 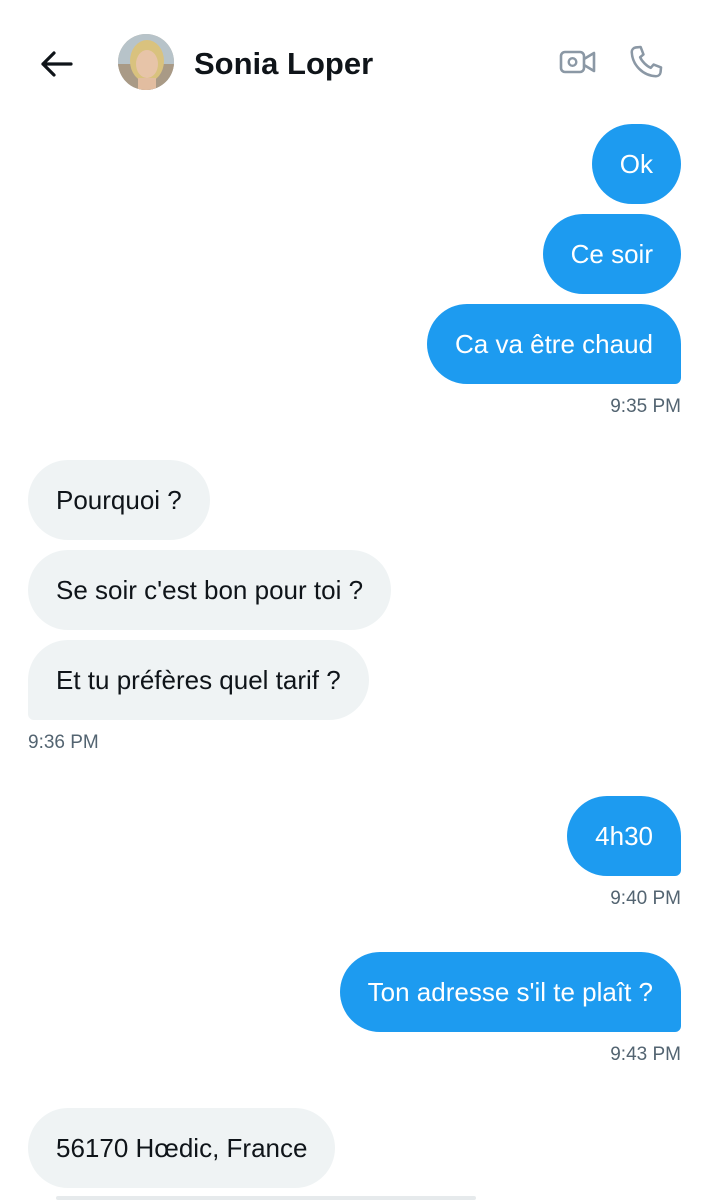 I want to click on message-bubble-incoming: Se soir c'est bon pour toi ?, so click(x=210, y=590).